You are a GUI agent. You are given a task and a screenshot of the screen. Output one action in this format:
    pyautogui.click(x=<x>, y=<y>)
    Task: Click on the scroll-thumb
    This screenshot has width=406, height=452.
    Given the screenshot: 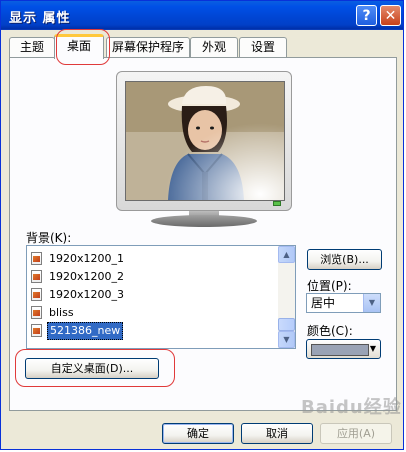 What is the action you would take?
    pyautogui.click(x=286, y=324)
    